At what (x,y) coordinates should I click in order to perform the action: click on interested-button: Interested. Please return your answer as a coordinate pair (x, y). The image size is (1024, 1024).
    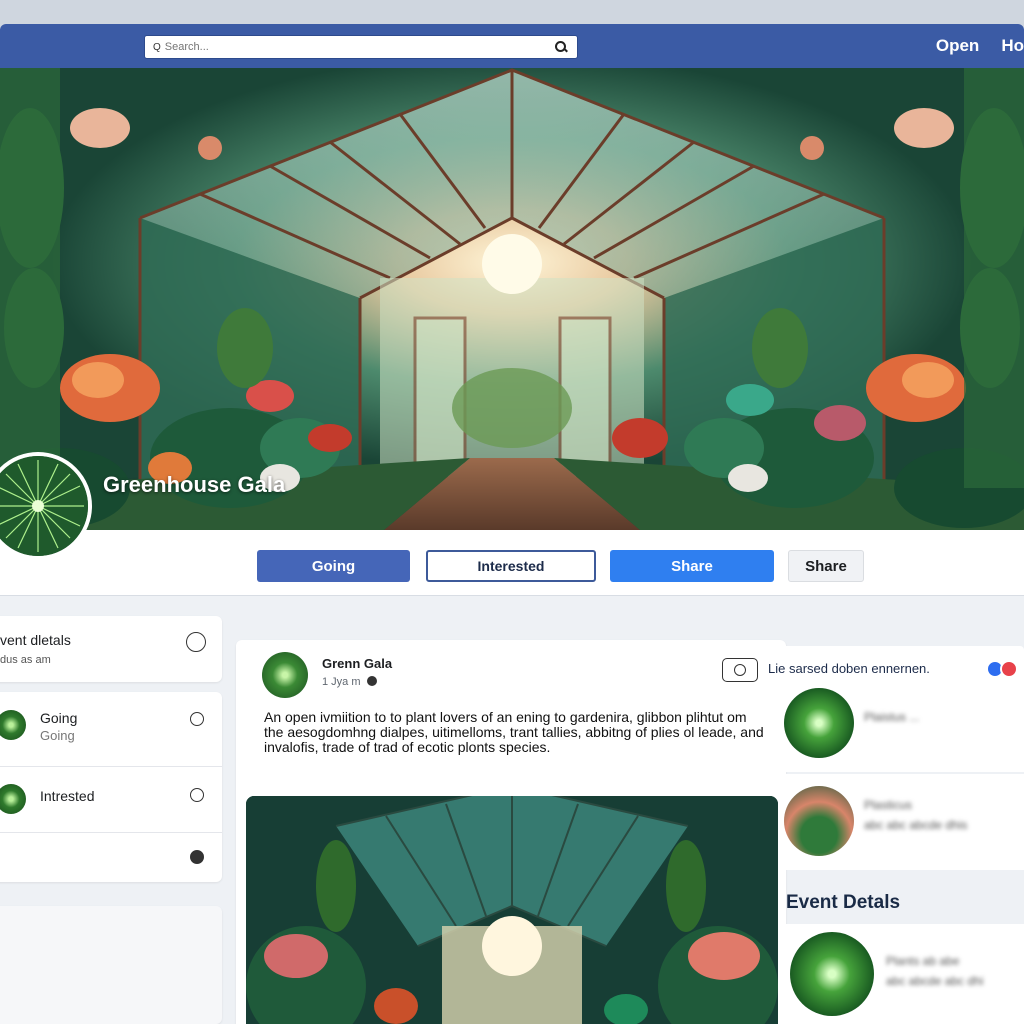
    Looking at the image, I should click on (511, 566).